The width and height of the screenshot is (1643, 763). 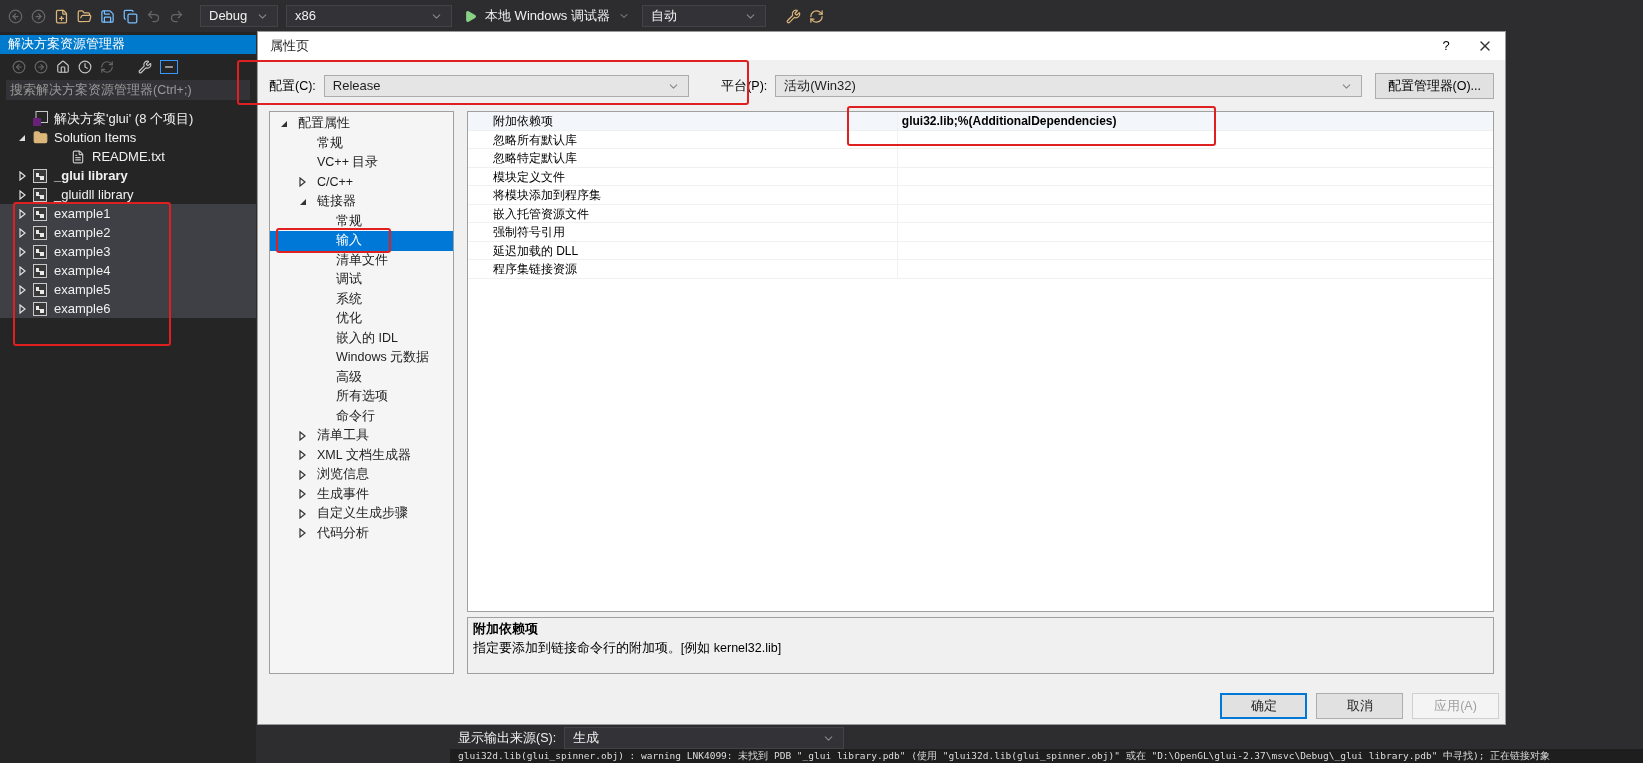 What do you see at coordinates (361, 260) in the screenshot?
I see `tree-item: 清单文件` at bounding box center [361, 260].